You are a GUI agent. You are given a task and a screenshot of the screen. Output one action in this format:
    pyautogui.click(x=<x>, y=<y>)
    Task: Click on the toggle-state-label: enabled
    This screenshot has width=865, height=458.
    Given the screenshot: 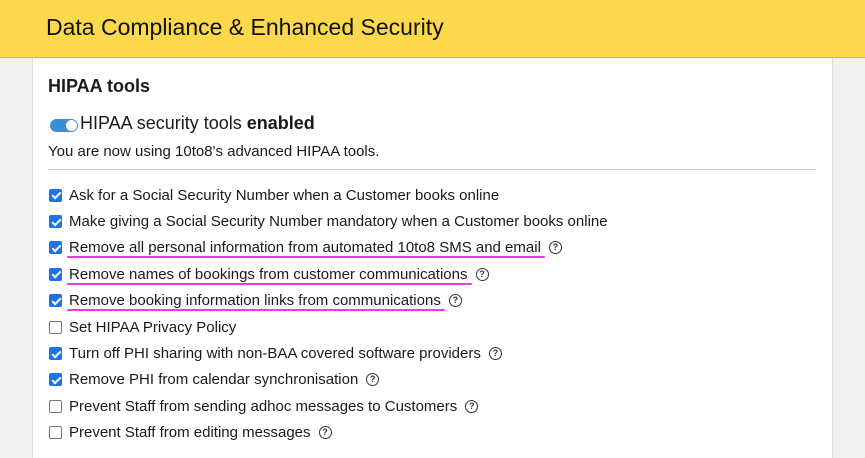 What is the action you would take?
    pyautogui.click(x=280, y=123)
    